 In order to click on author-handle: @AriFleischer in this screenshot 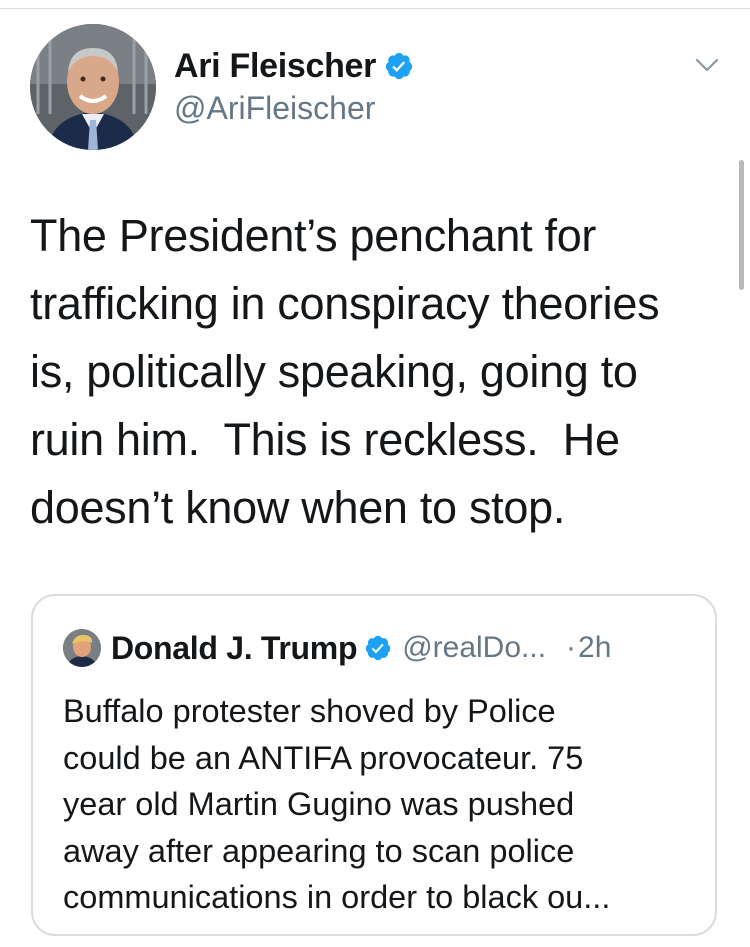, I will do `click(294, 108)`.